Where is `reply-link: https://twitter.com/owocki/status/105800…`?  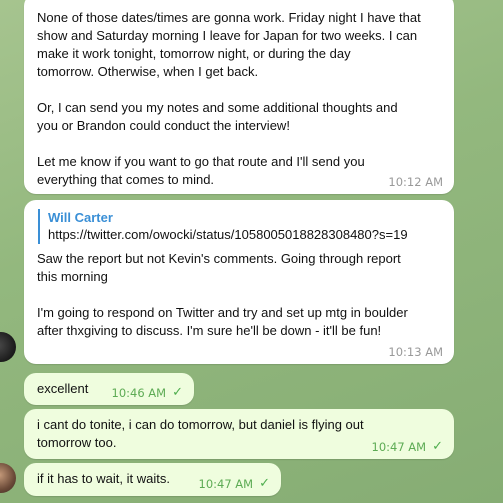
reply-link: https://twitter.com/owocki/status/105800… is located at coordinates (244, 235).